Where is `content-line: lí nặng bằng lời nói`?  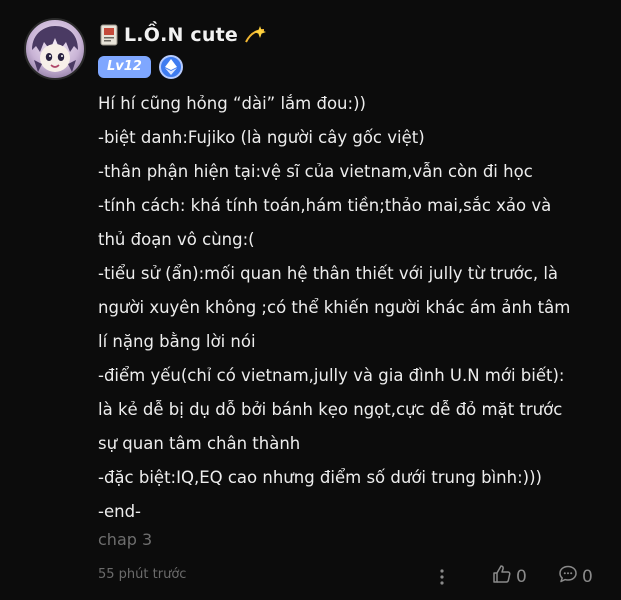 content-line: lí nặng bằng lời nói is located at coordinates (177, 341).